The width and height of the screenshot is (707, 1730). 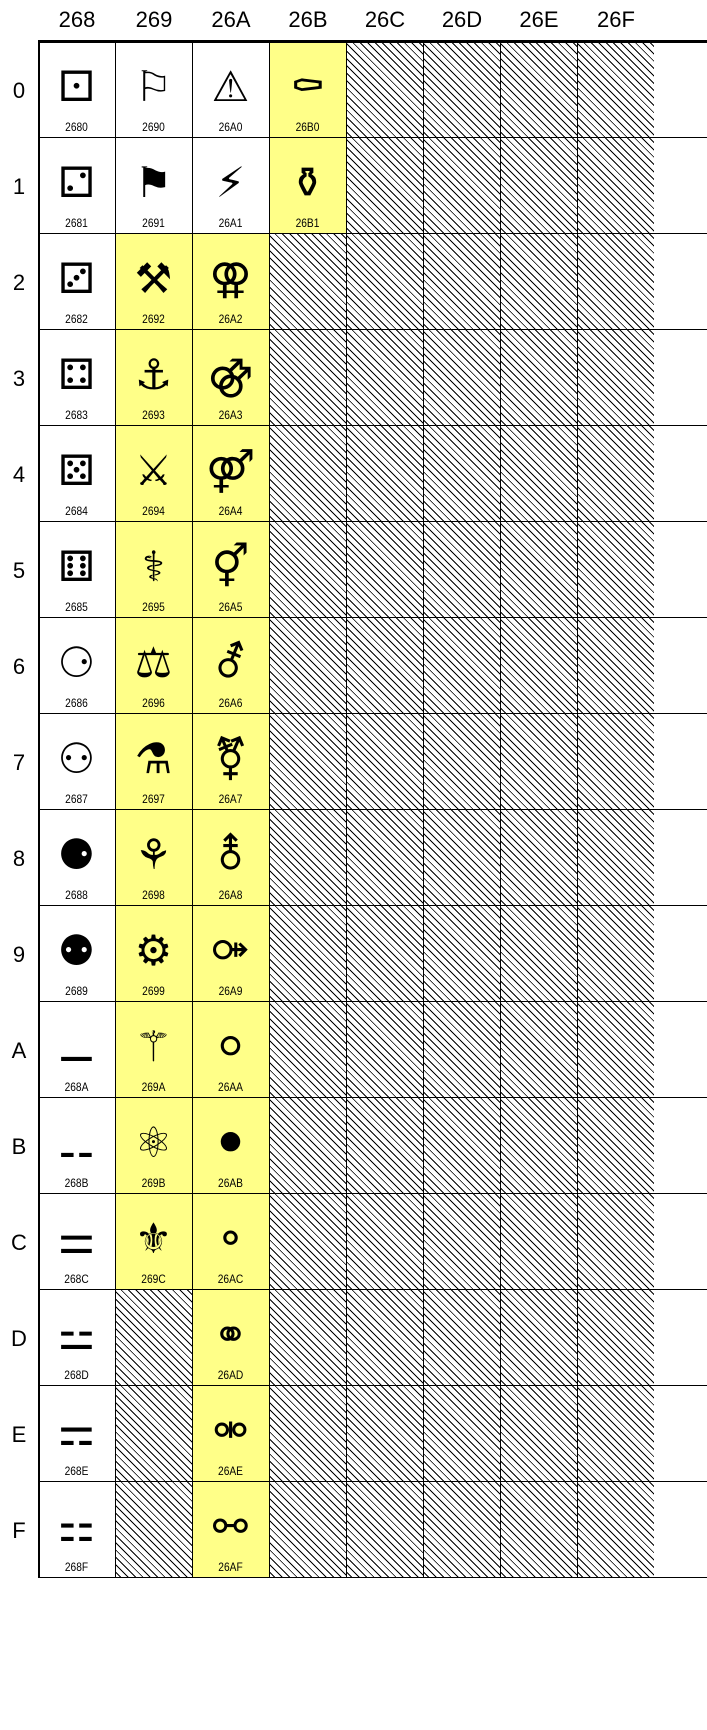 I want to click on code-point-cell-26a6: ⚦ 26A6, so click(x=230, y=666).